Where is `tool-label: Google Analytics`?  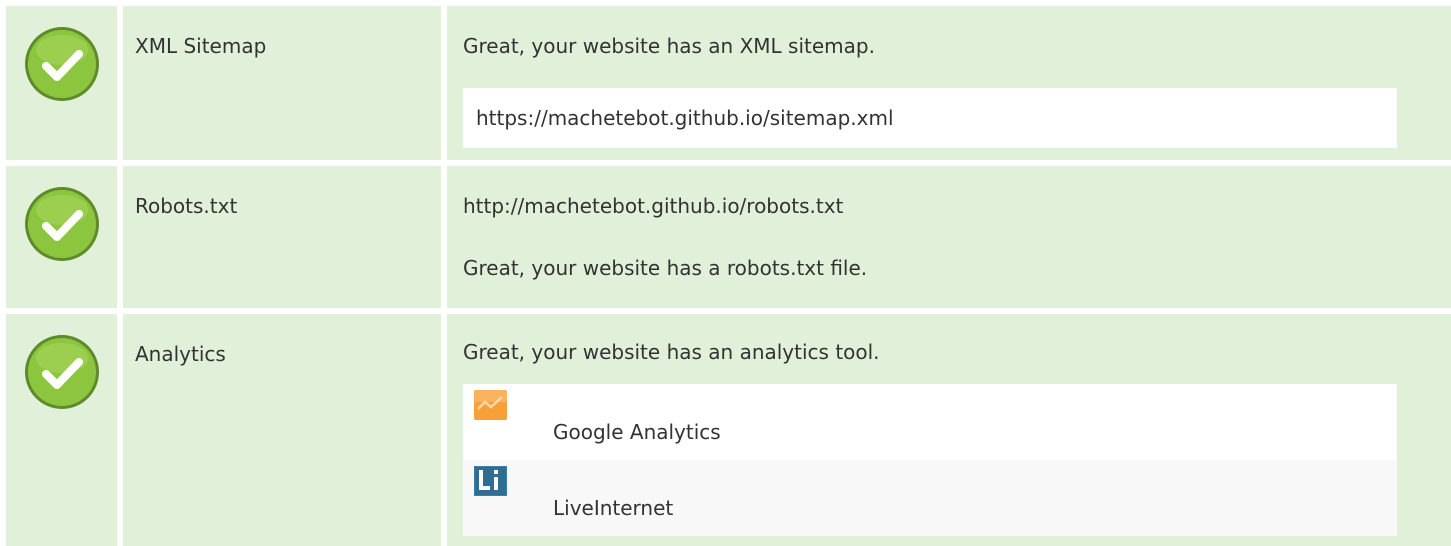
tool-label: Google Analytics is located at coordinates (637, 432).